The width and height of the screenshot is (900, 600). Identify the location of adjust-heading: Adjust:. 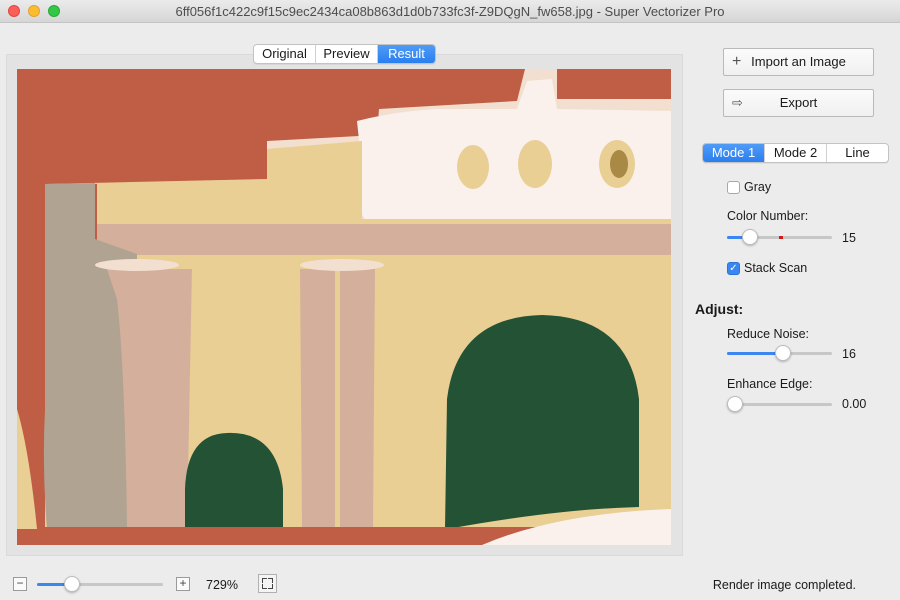
(719, 309).